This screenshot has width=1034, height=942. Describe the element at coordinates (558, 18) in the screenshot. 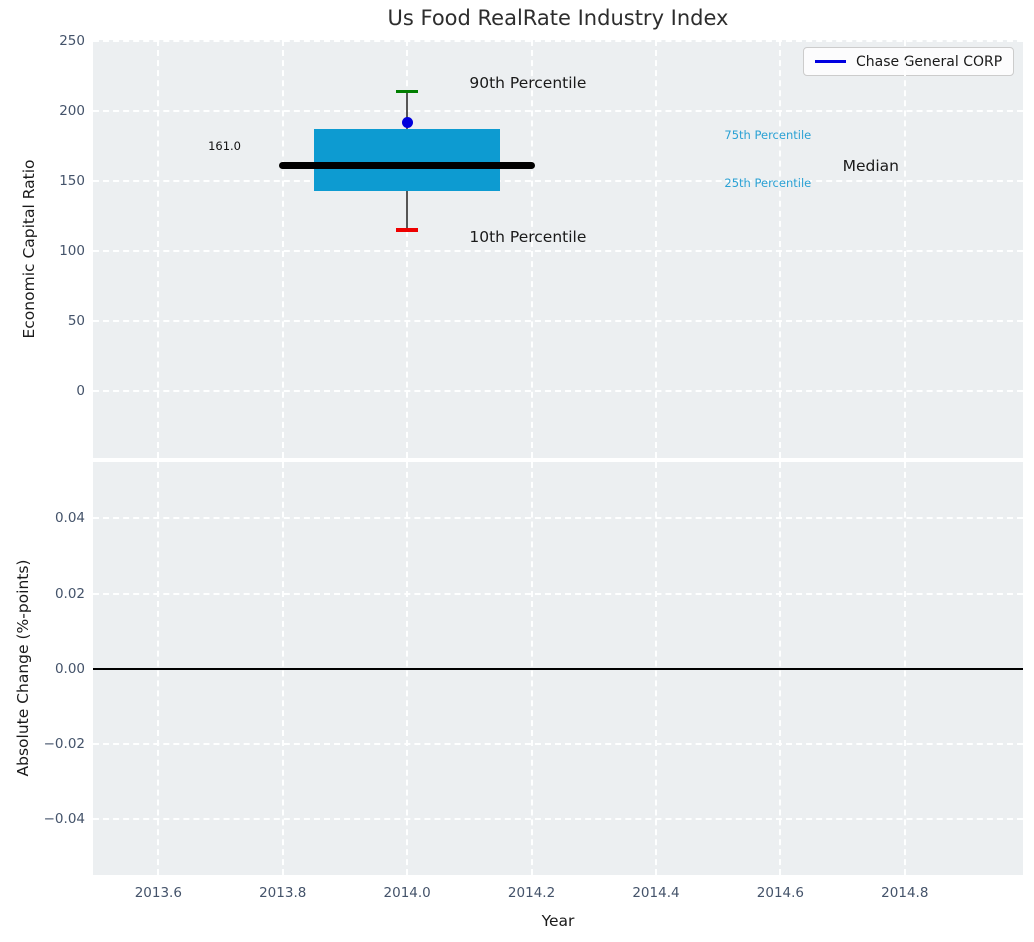

I see `chart-title: Us Food RealRate Industry Index` at that location.